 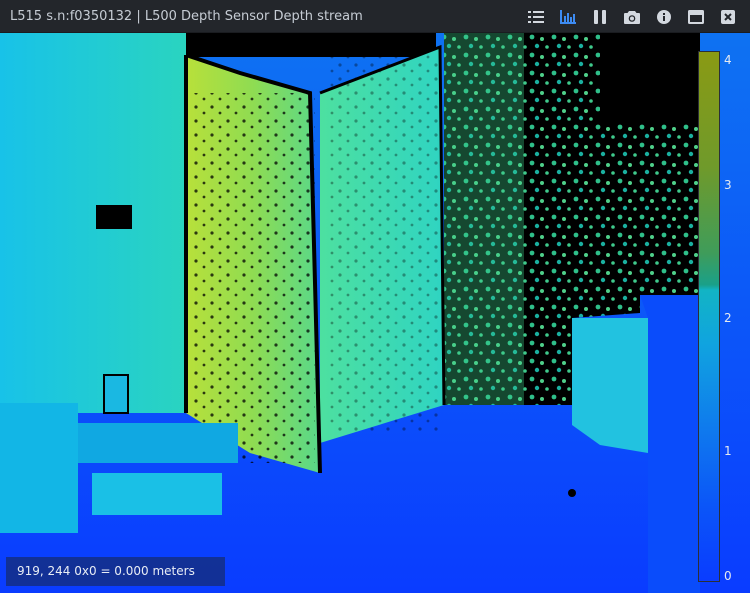 I want to click on pause-button, so click(x=600, y=17).